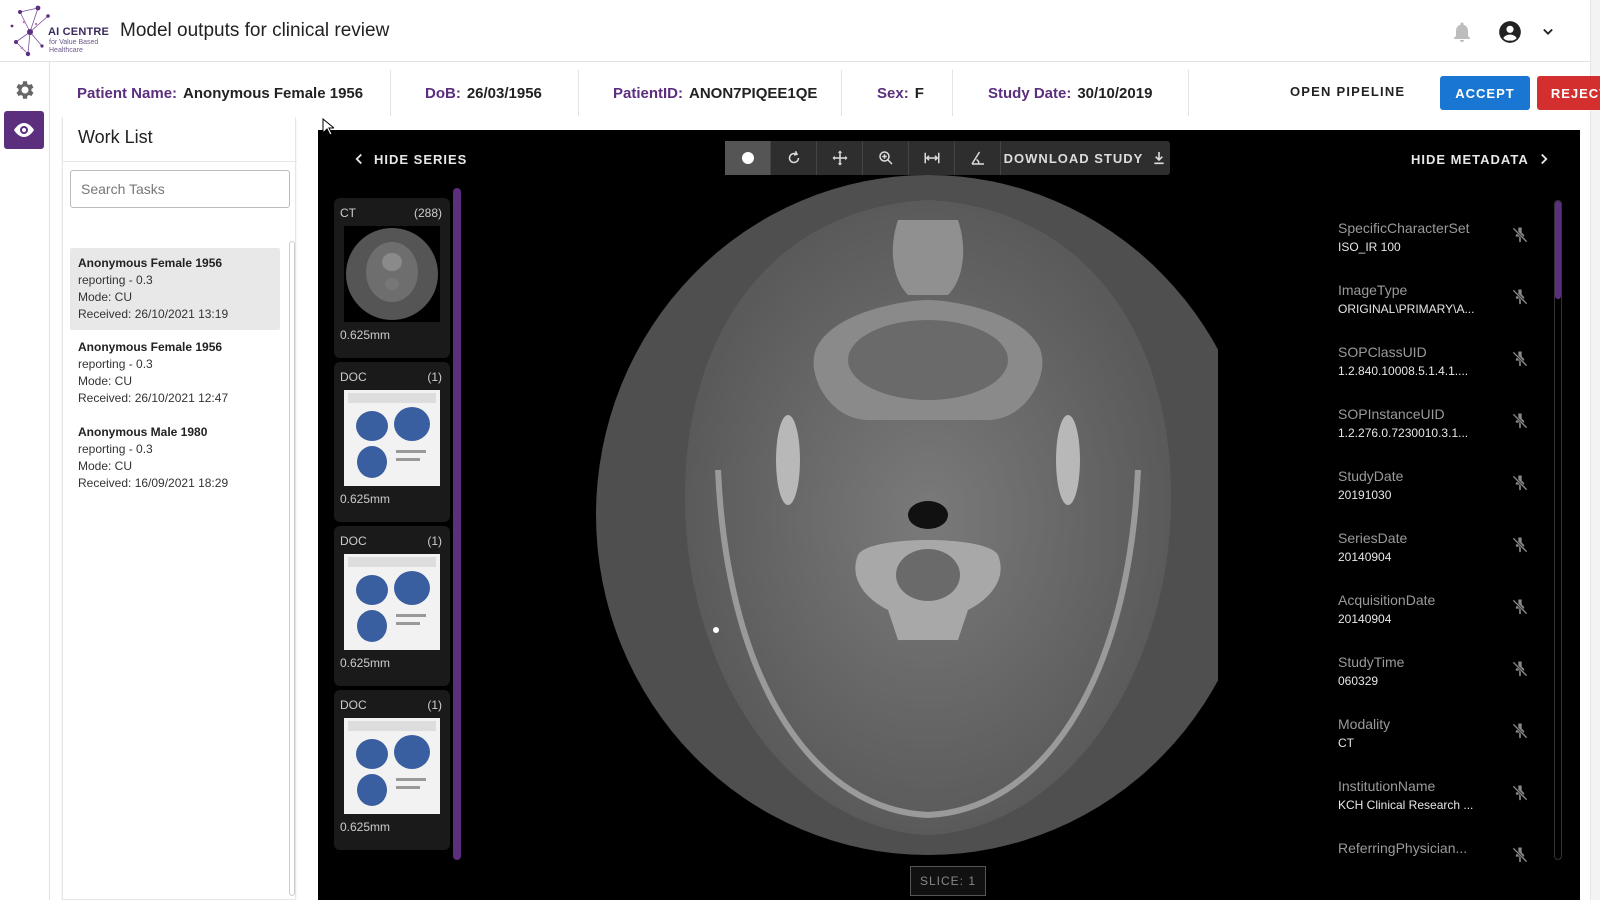 The height and width of the screenshot is (900, 1600). Describe the element at coordinates (115, 137) in the screenshot. I see `work-list-title: Work List` at that location.